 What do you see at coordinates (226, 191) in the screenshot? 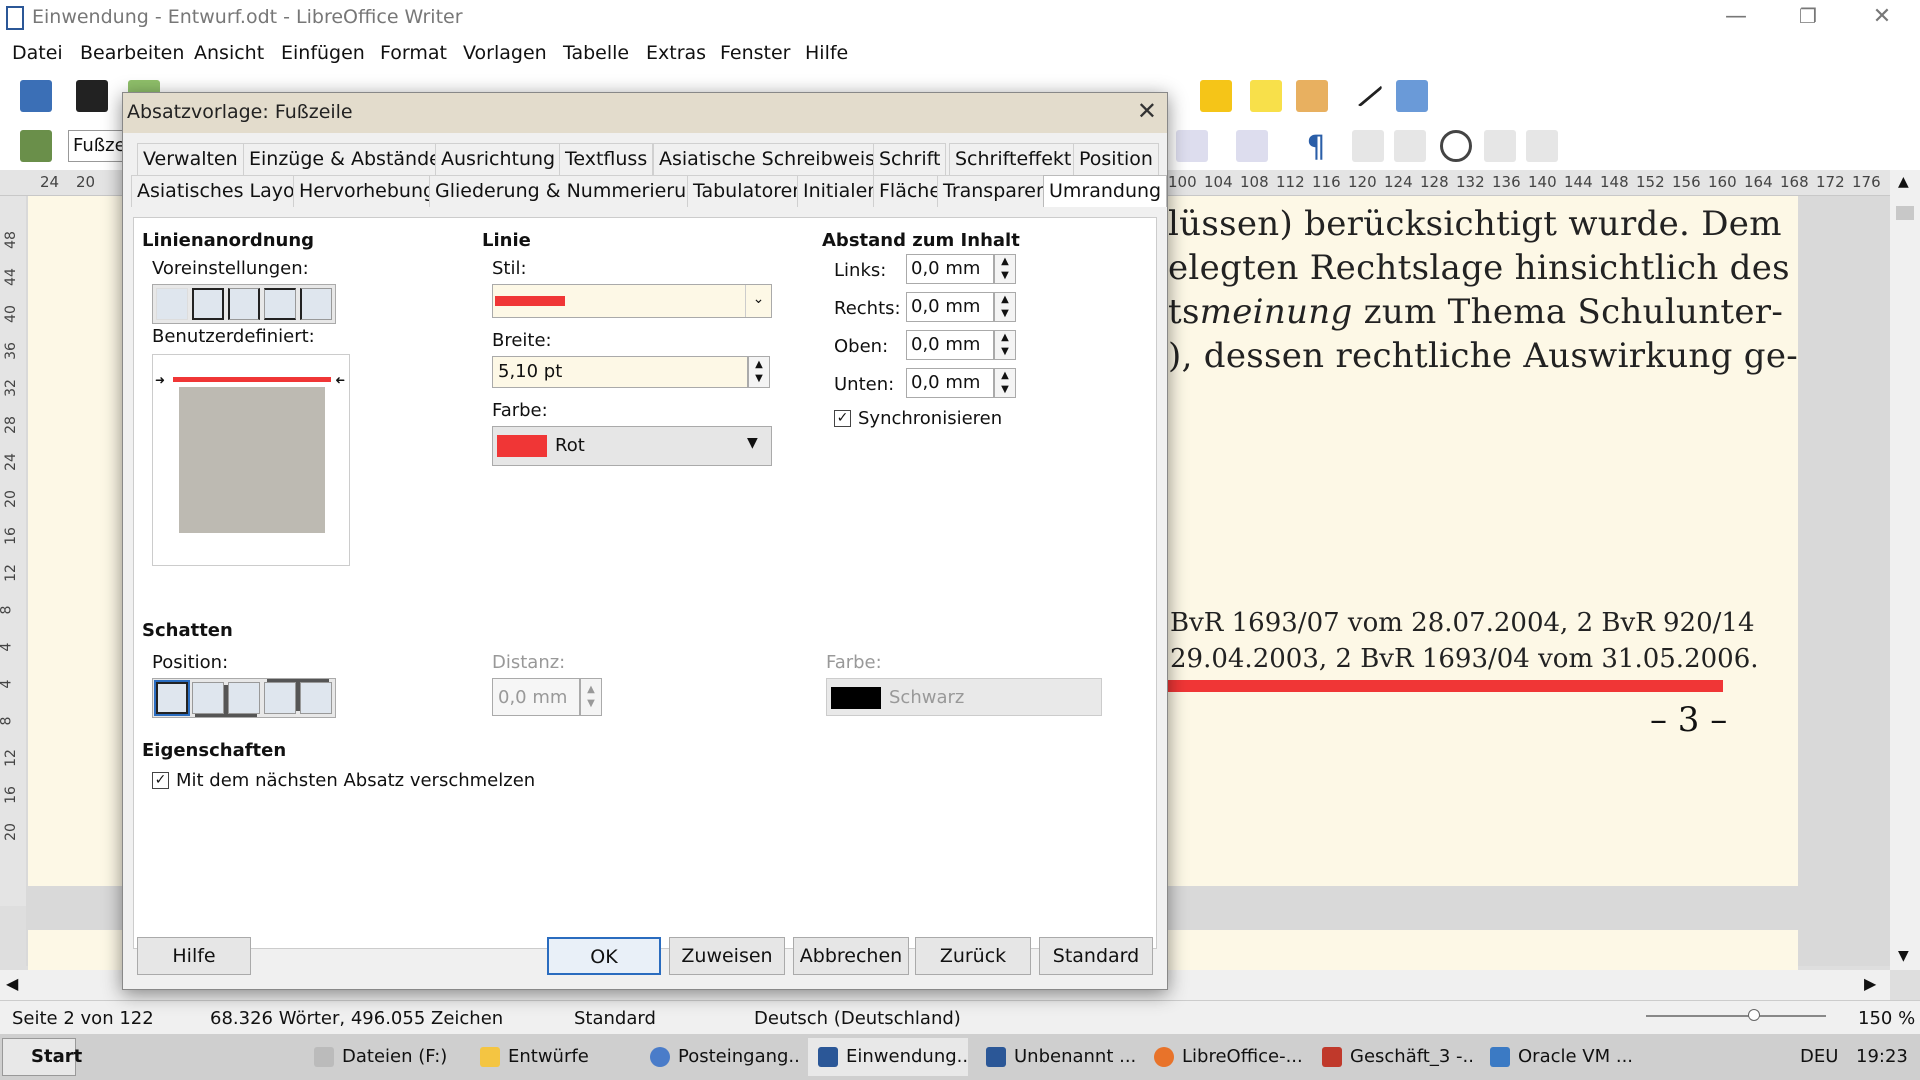
I see `tab-asiatisches-layout: Asiatisches Layout` at bounding box center [226, 191].